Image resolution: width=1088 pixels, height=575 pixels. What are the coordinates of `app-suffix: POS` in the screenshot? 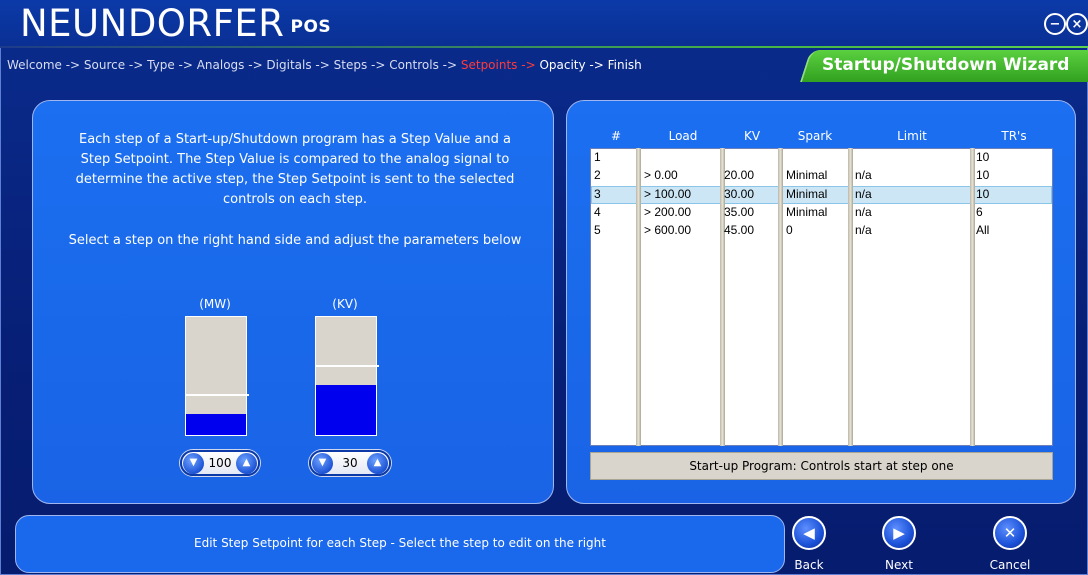 It's located at (311, 27).